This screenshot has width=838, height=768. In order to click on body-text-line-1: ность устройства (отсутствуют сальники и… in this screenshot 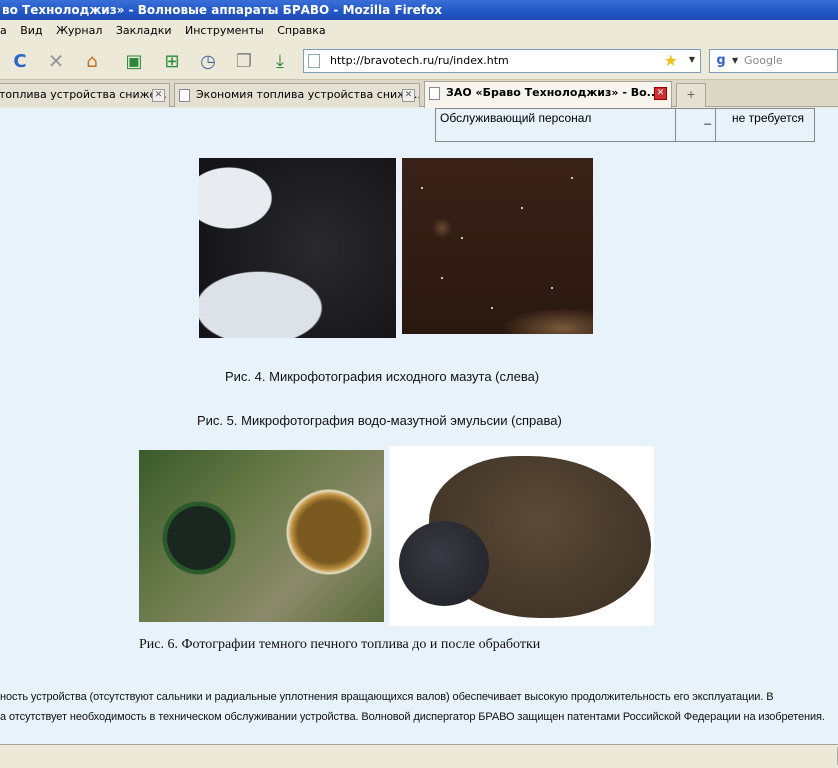, I will do `click(387, 697)`.